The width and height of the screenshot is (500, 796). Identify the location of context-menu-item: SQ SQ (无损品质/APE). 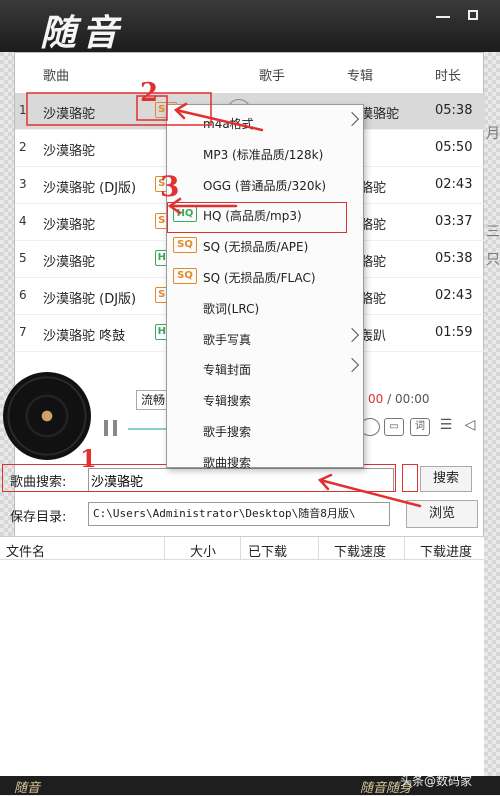
(266, 245).